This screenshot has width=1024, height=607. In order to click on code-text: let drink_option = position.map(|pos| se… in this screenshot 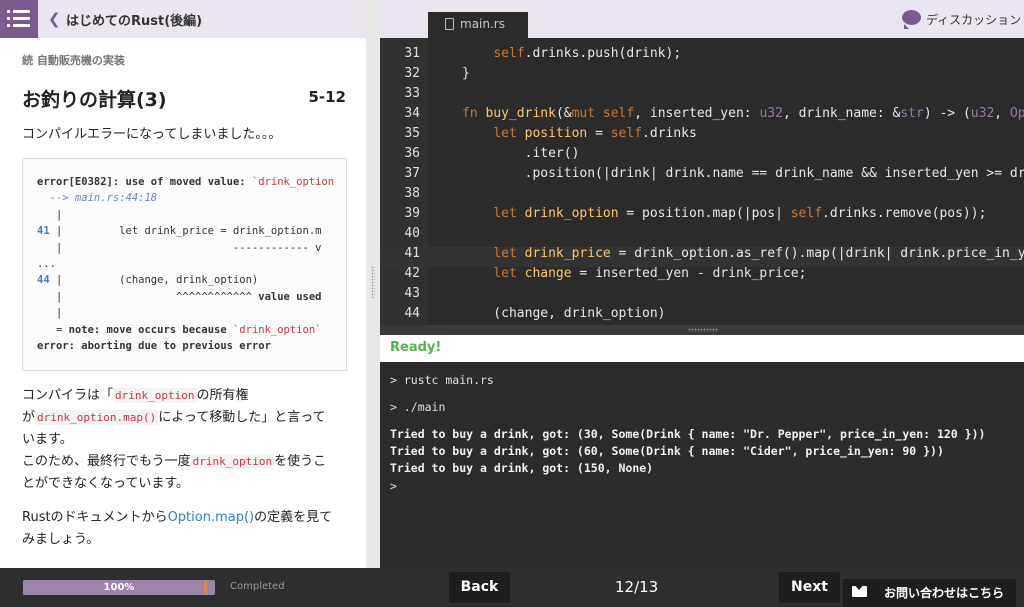, I will do `click(740, 213)`.